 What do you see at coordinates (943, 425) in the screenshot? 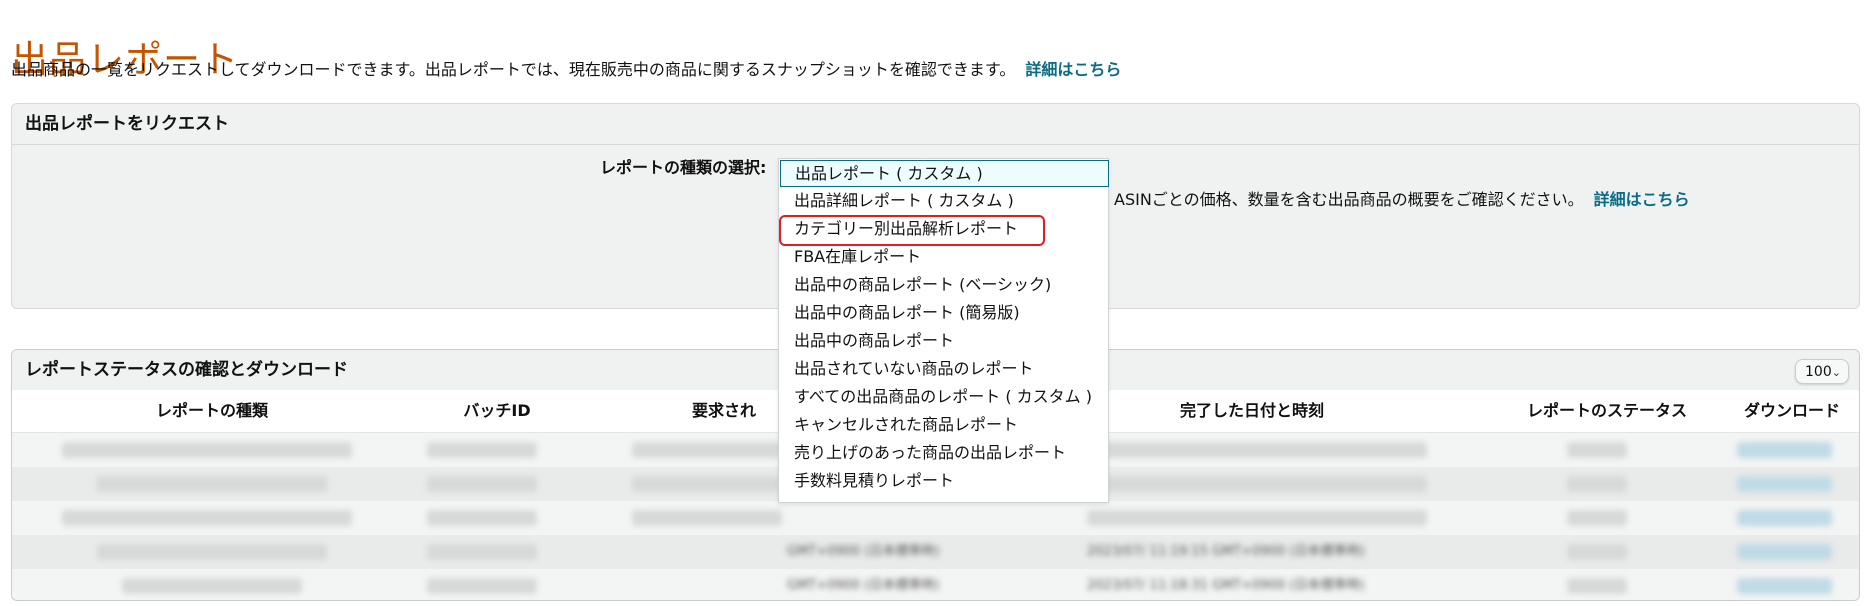
I see `dropdown-option: キャンセルされた商品レポート` at bounding box center [943, 425].